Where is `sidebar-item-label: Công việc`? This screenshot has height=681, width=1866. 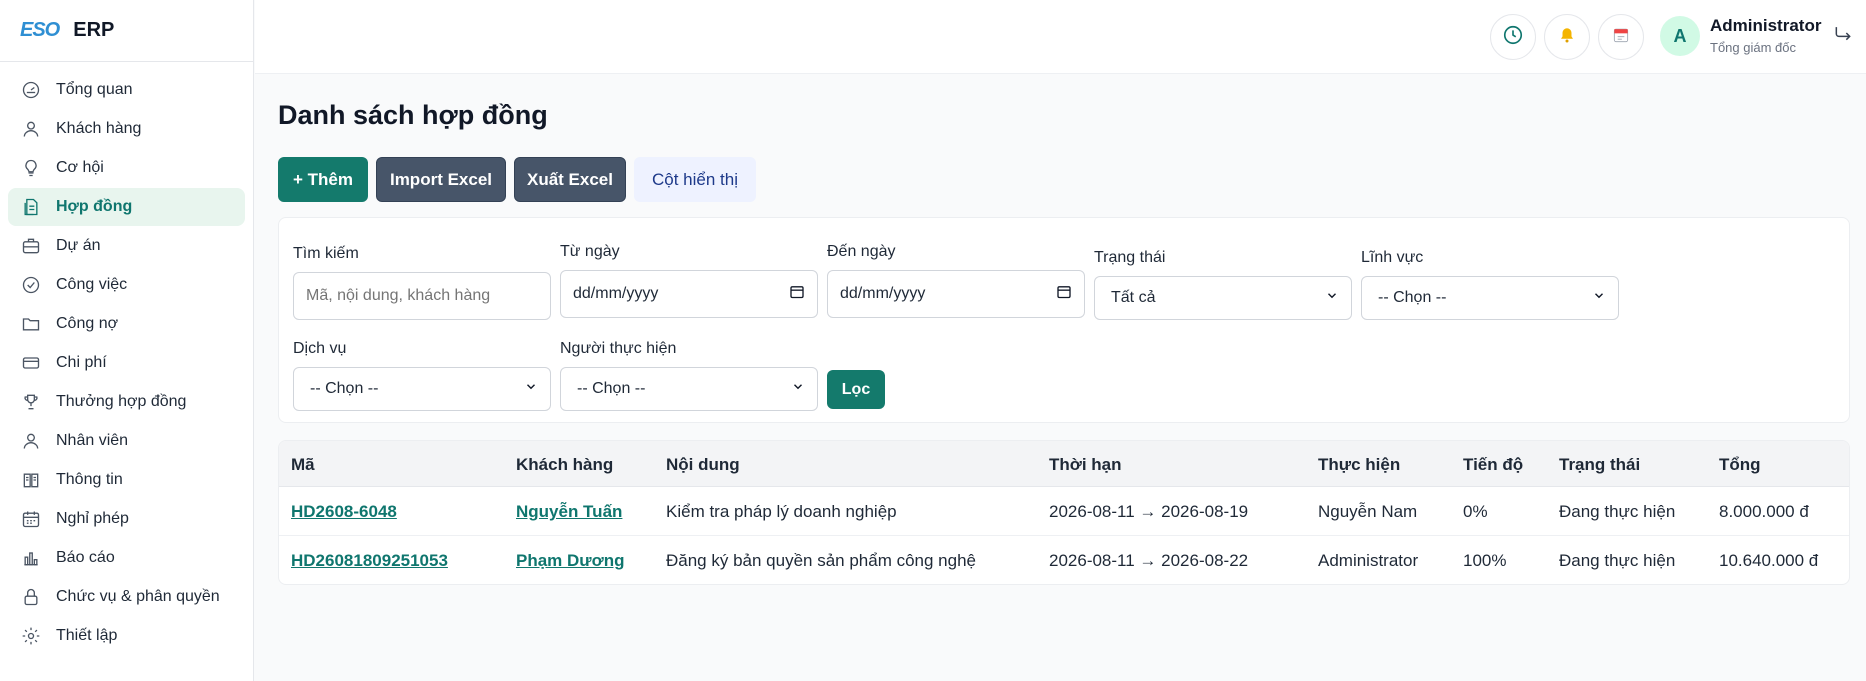
sidebar-item-label: Công việc is located at coordinates (92, 284).